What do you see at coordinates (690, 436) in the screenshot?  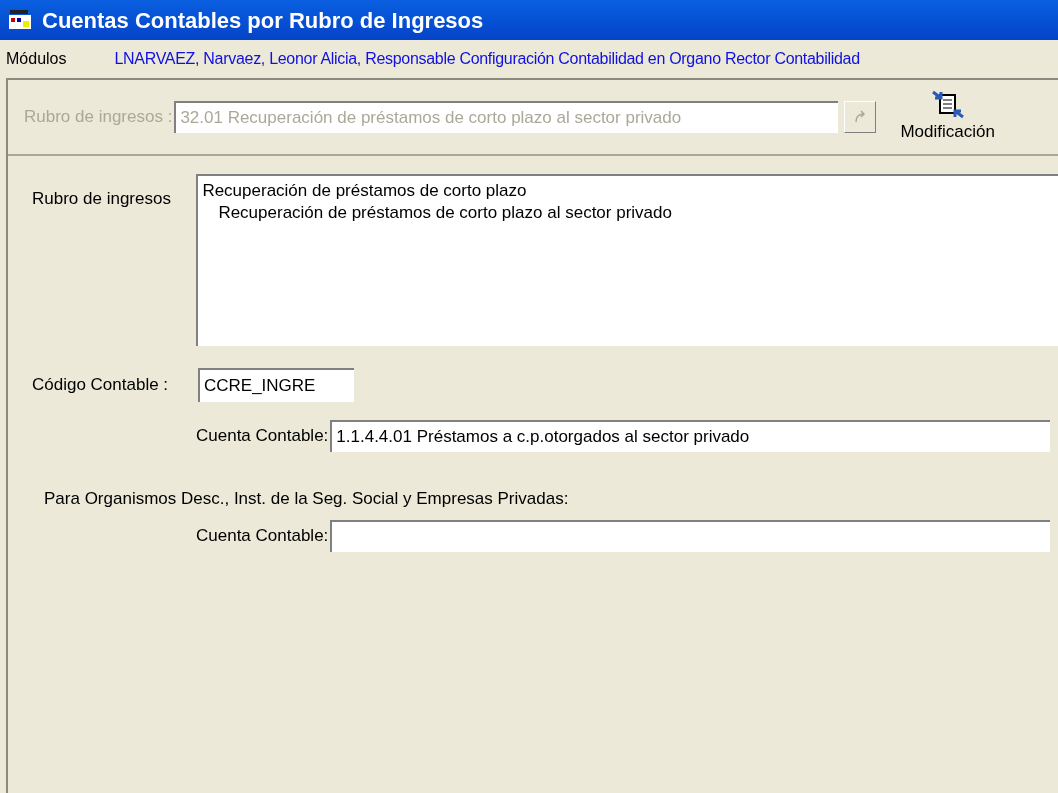 I see `cuenta-input-field: 1.1.4.4.01 Préstamos a c.p.otorgados al sector privado` at bounding box center [690, 436].